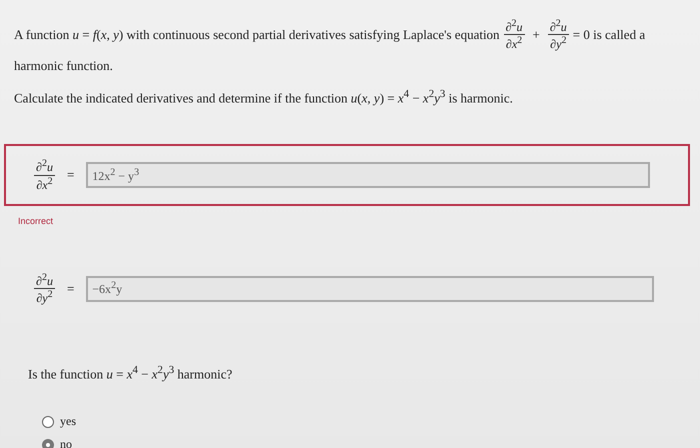 The image size is (700, 448). What do you see at coordinates (36, 221) in the screenshot?
I see `feedback-label: Incorrect` at bounding box center [36, 221].